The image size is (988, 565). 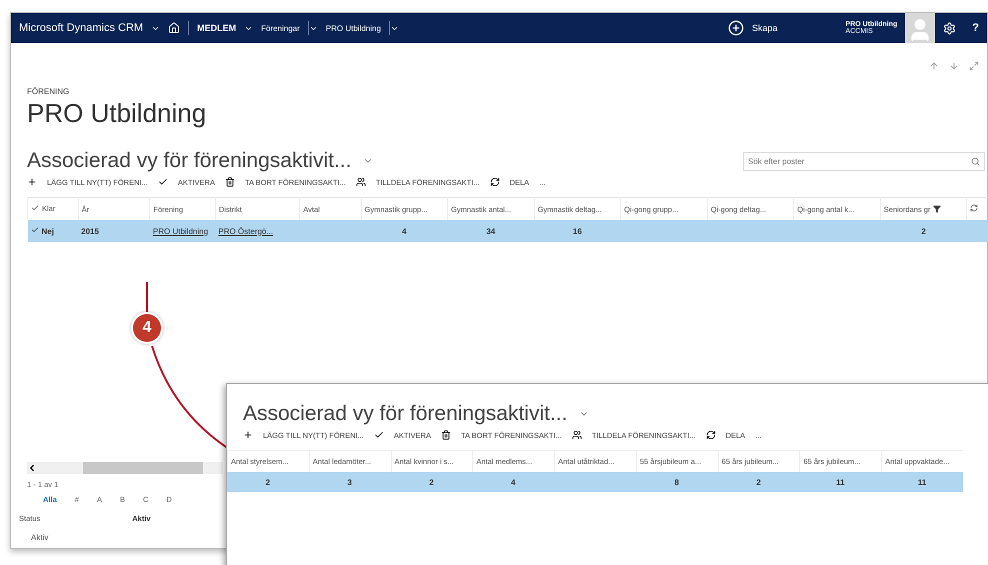 What do you see at coordinates (39, 537) in the screenshot?
I see `status-filter: Aktiv` at bounding box center [39, 537].